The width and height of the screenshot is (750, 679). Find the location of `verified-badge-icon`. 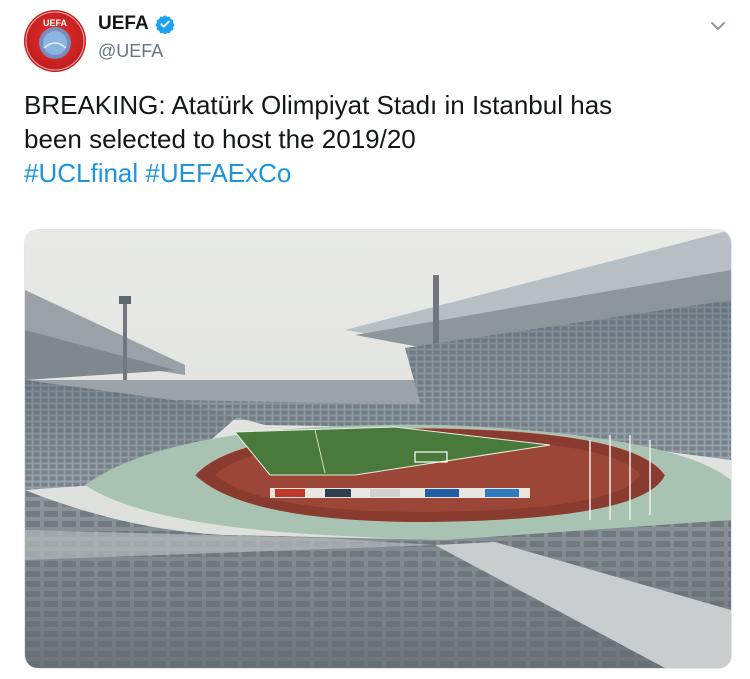

verified-badge-icon is located at coordinates (165, 24).